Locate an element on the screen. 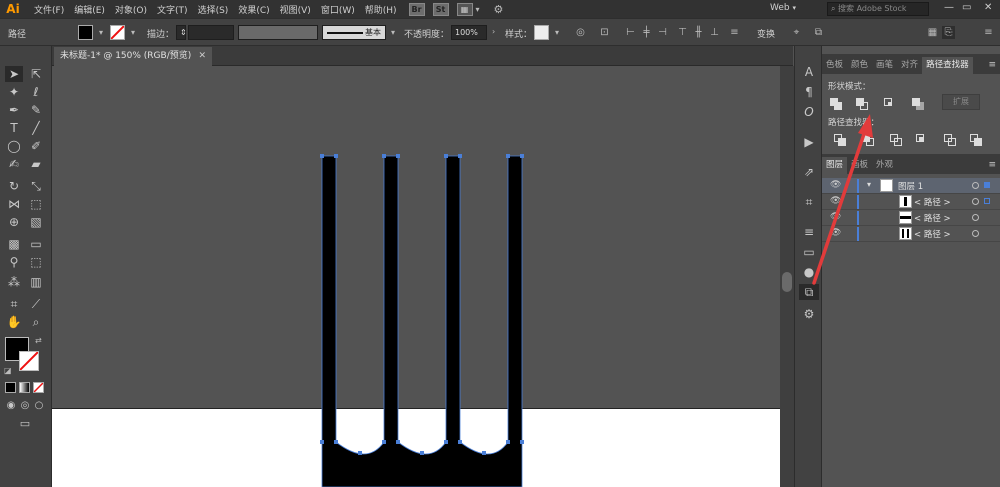  swap-colors-icon: ⇄ is located at coordinates (38, 340).